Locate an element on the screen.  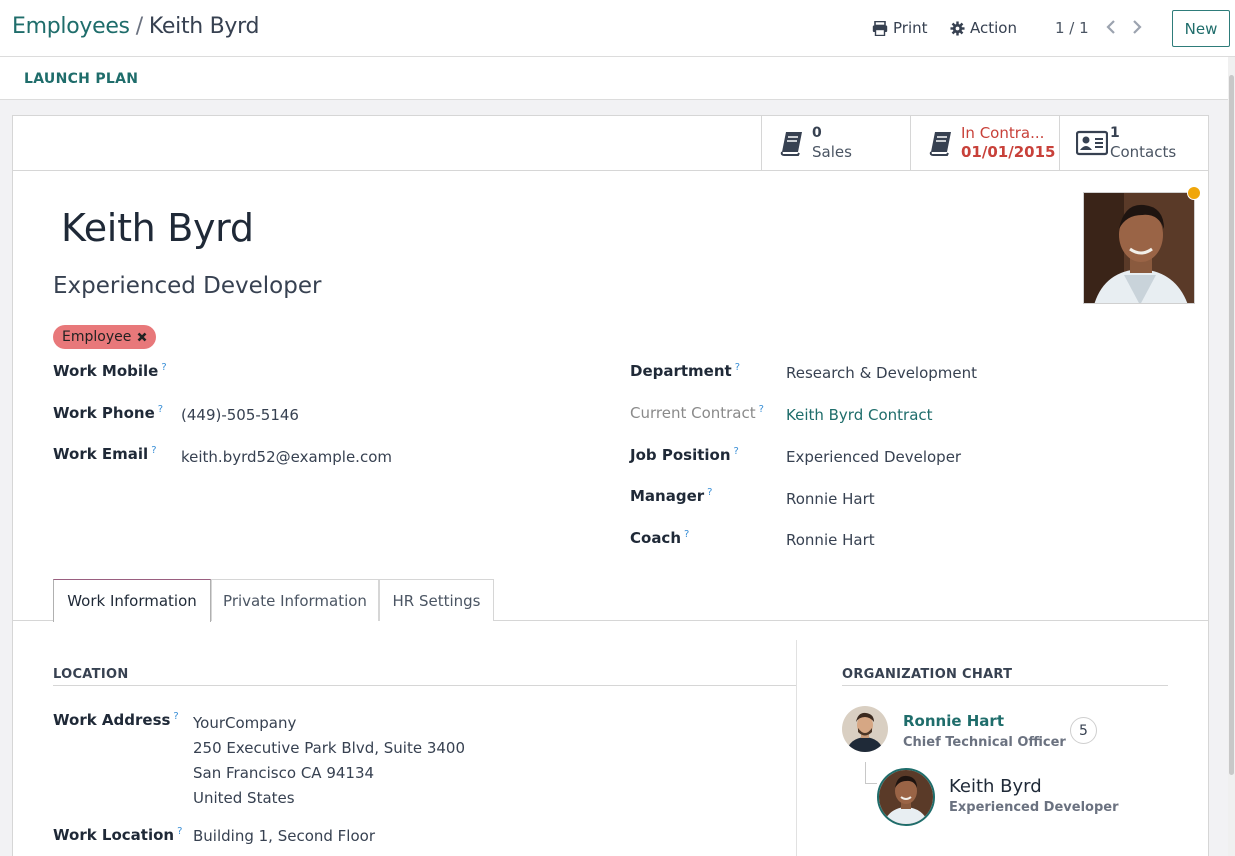
org-tree-connector is located at coordinates (871, 773).